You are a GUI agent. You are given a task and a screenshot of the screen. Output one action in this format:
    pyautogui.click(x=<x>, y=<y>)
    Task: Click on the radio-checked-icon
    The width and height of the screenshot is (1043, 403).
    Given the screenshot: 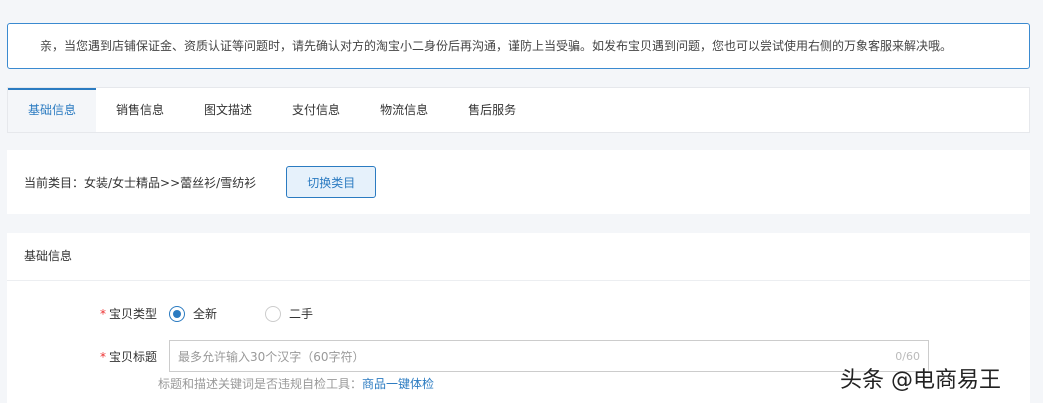 What is the action you would take?
    pyautogui.click(x=177, y=313)
    